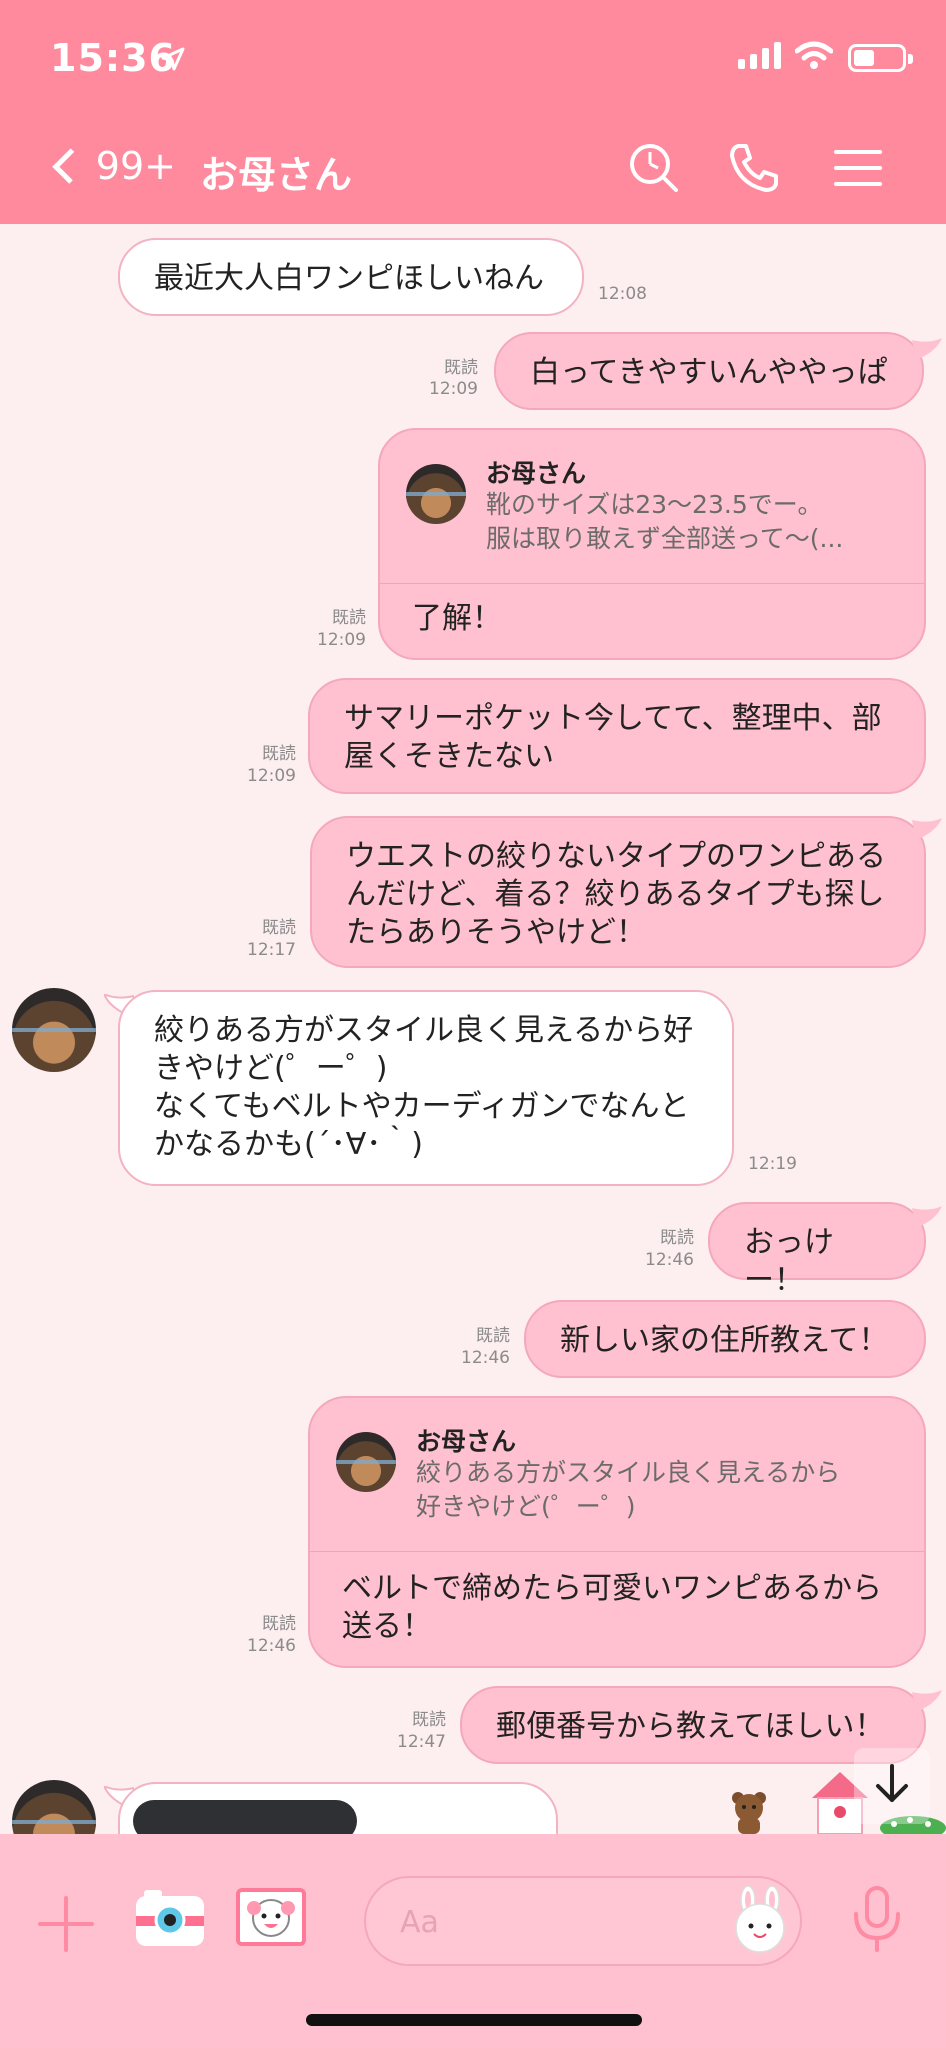 The image size is (946, 2048). What do you see at coordinates (135, 166) in the screenshot?
I see `unread-count: 99+` at bounding box center [135, 166].